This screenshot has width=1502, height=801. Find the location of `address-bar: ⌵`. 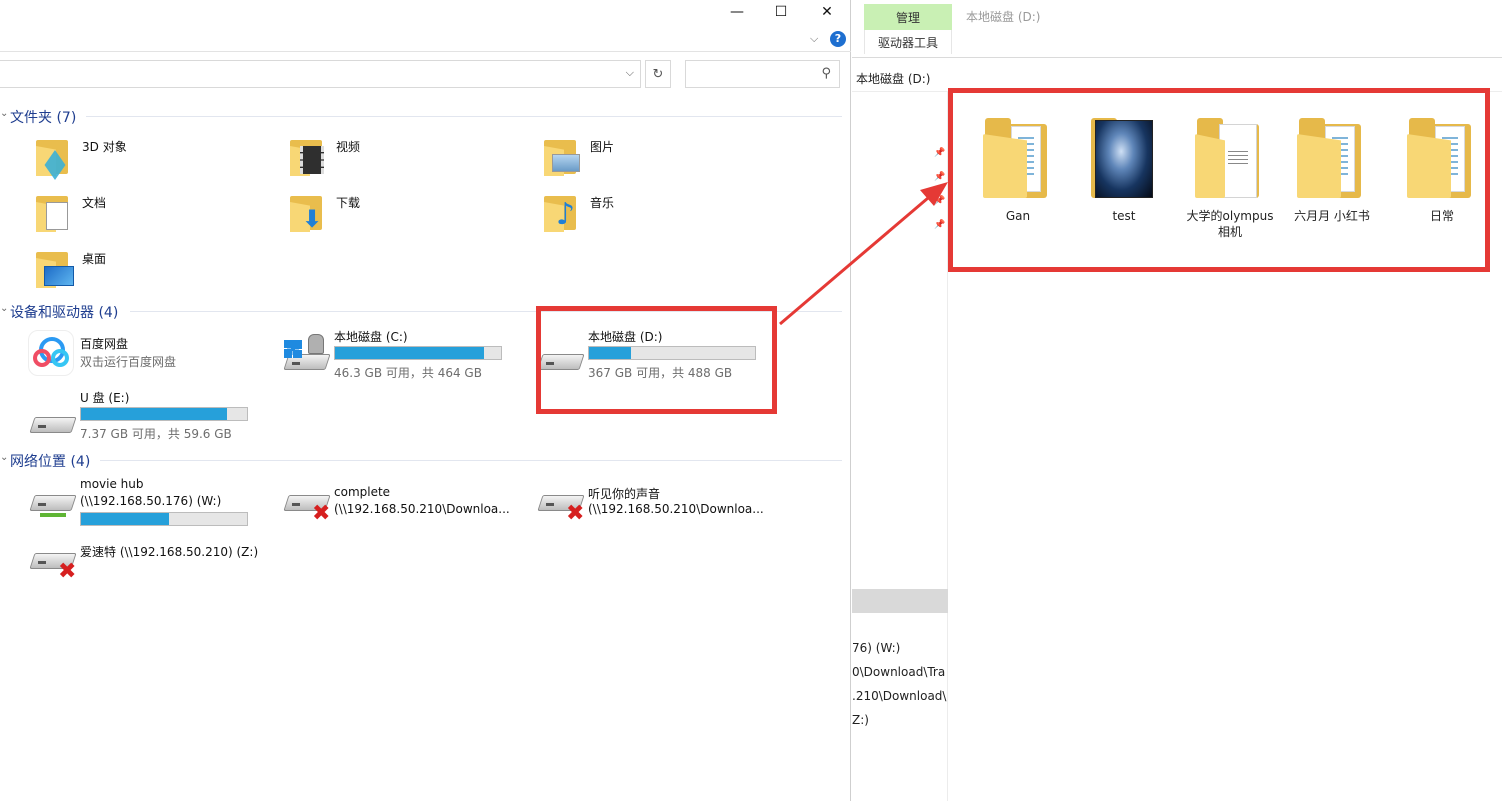

address-bar: ⌵ is located at coordinates (320, 74).